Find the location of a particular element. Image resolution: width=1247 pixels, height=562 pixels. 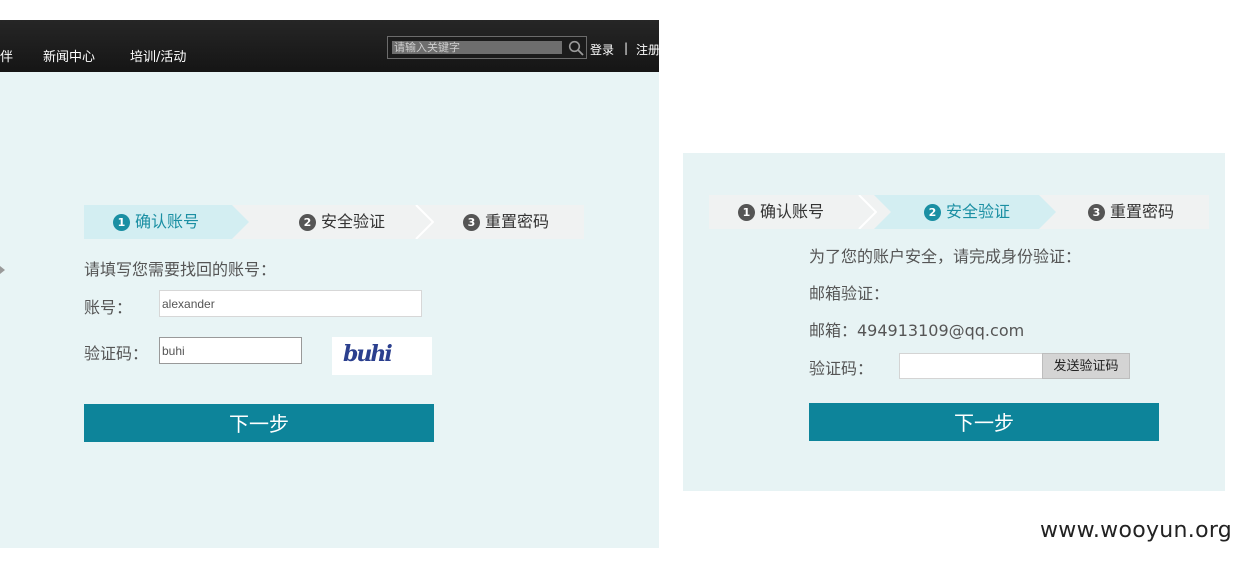

search-box is located at coordinates (487, 47).